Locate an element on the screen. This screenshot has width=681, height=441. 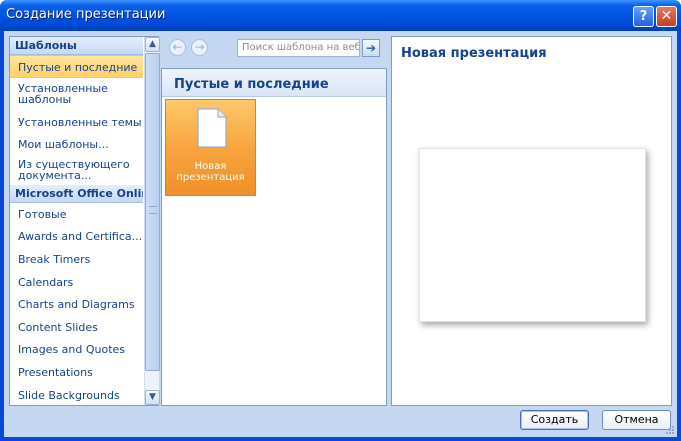
templates-section-header: Пустые и последние is located at coordinates (274, 83).